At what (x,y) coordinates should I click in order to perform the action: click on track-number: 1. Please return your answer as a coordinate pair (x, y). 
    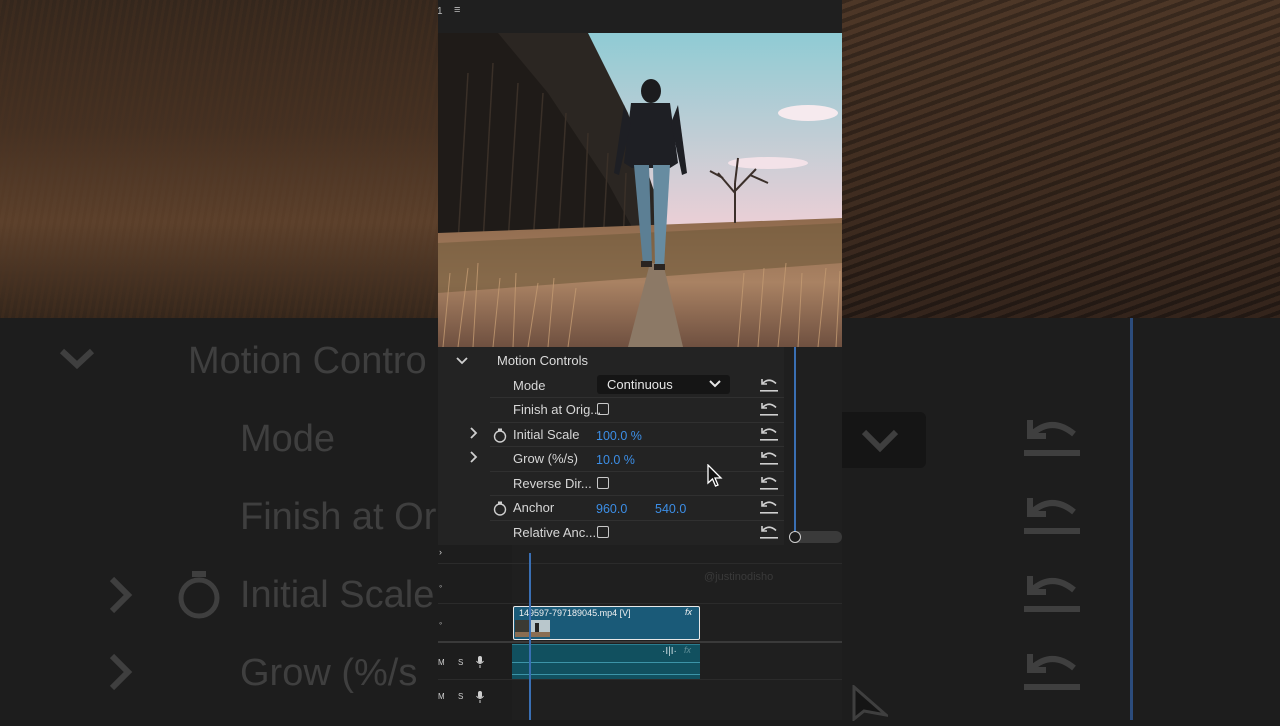
    Looking at the image, I should click on (440, 11).